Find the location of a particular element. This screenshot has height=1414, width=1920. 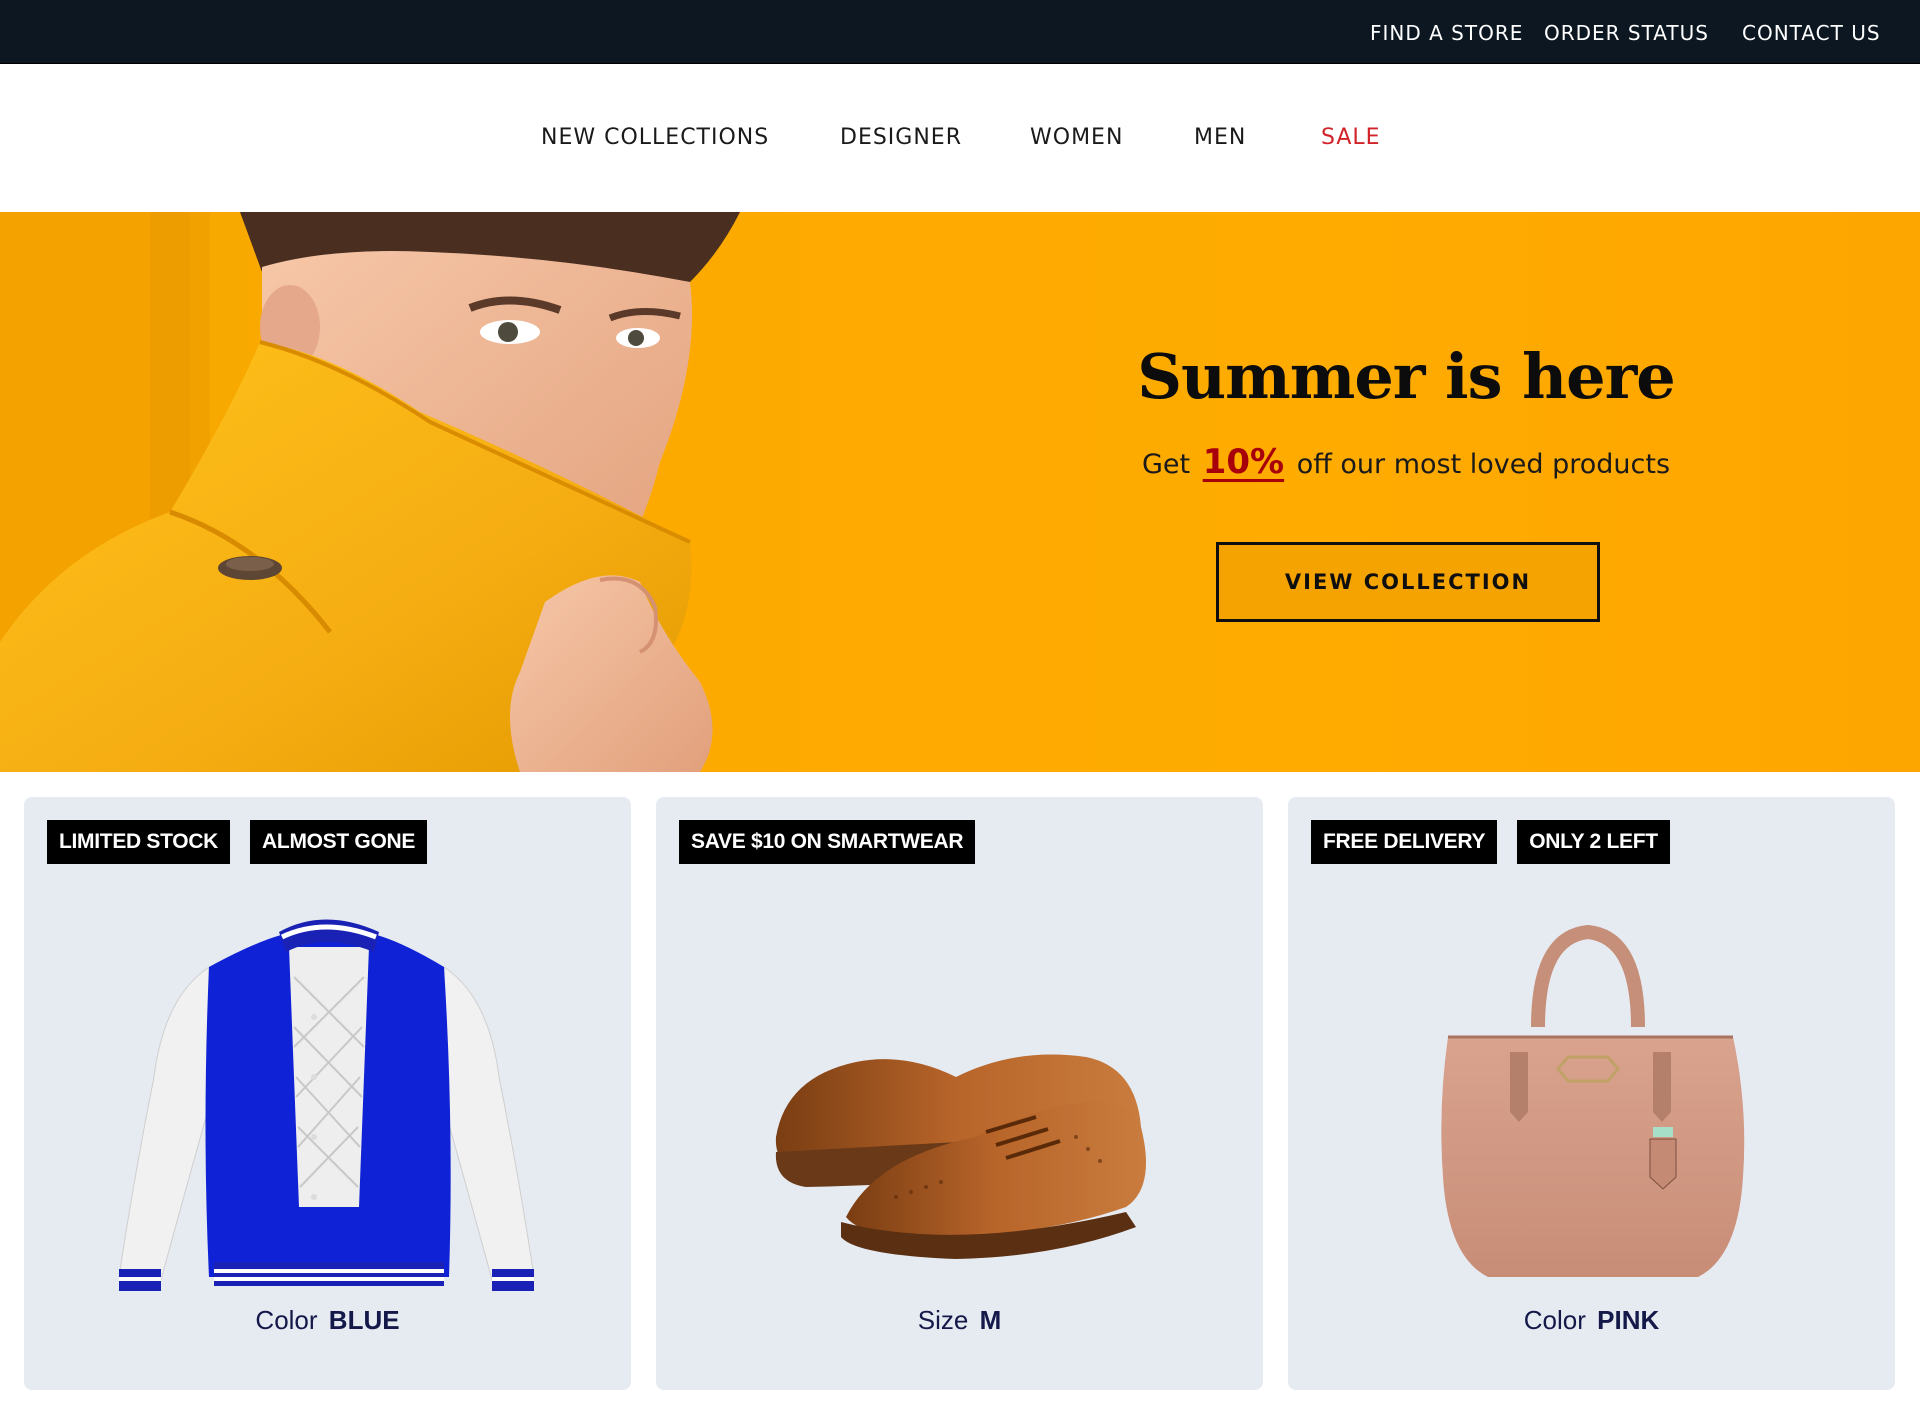

product-attribute: Color PINK is located at coordinates (1591, 1320).